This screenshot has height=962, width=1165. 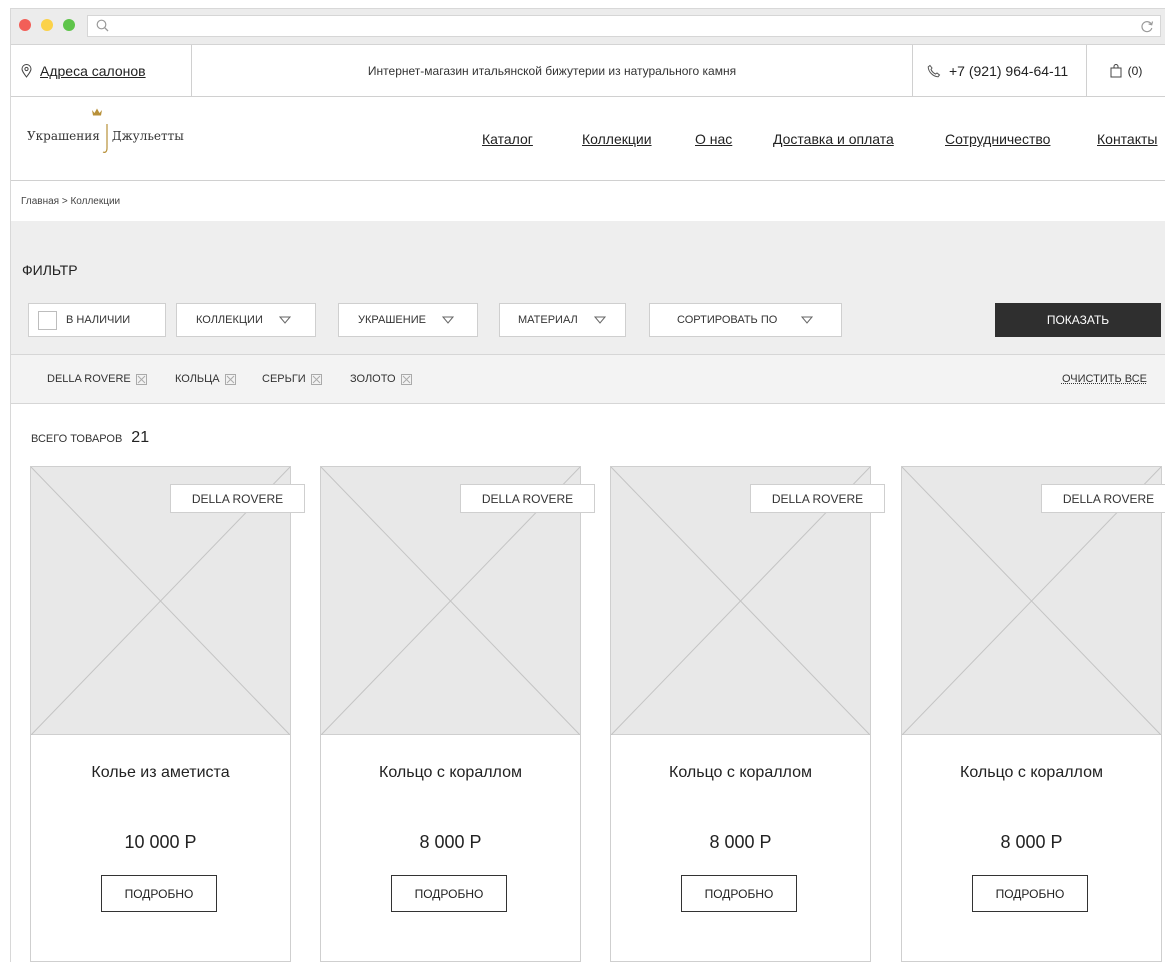 I want to click on nav-contacts: Контакты, so click(x=1127, y=139).